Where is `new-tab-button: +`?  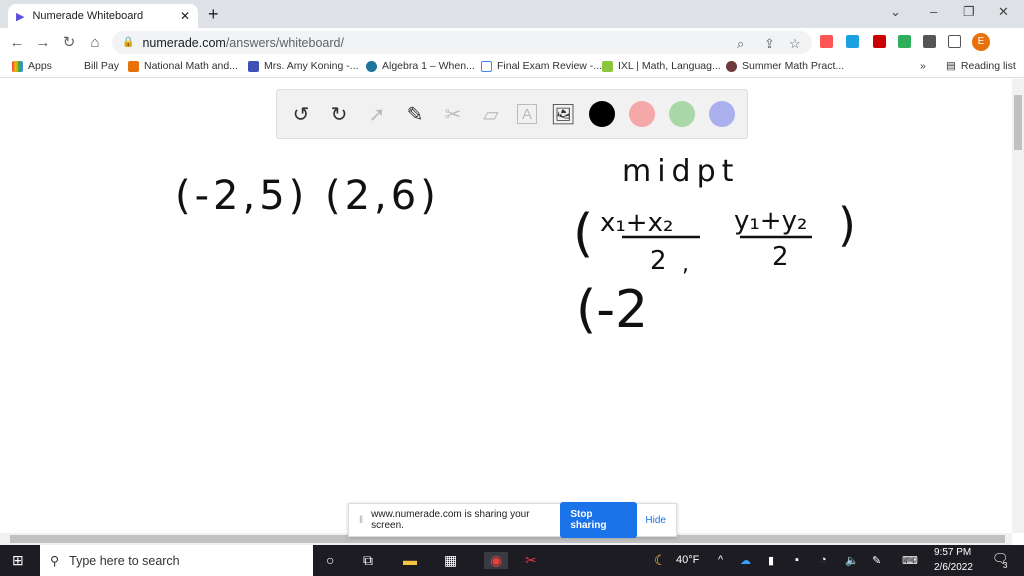
new-tab-button: + is located at coordinates (213, 14).